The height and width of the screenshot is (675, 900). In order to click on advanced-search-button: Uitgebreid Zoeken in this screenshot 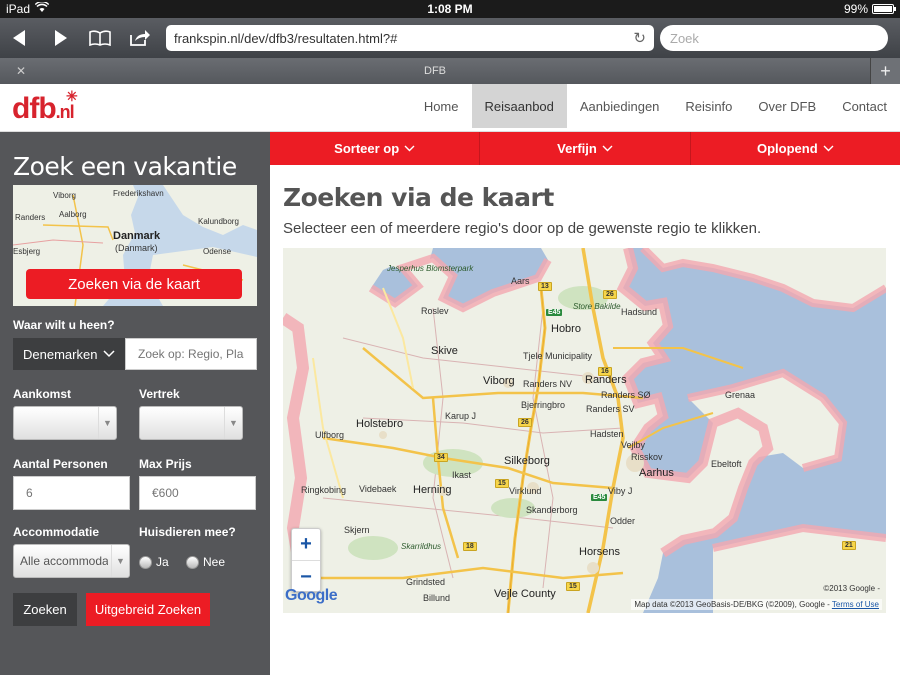, I will do `click(148, 609)`.